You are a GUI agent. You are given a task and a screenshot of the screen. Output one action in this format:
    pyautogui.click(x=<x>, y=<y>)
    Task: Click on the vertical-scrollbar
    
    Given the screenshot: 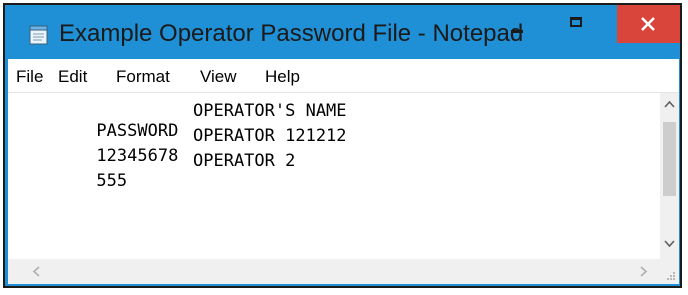 What is the action you would take?
    pyautogui.click(x=669, y=176)
    